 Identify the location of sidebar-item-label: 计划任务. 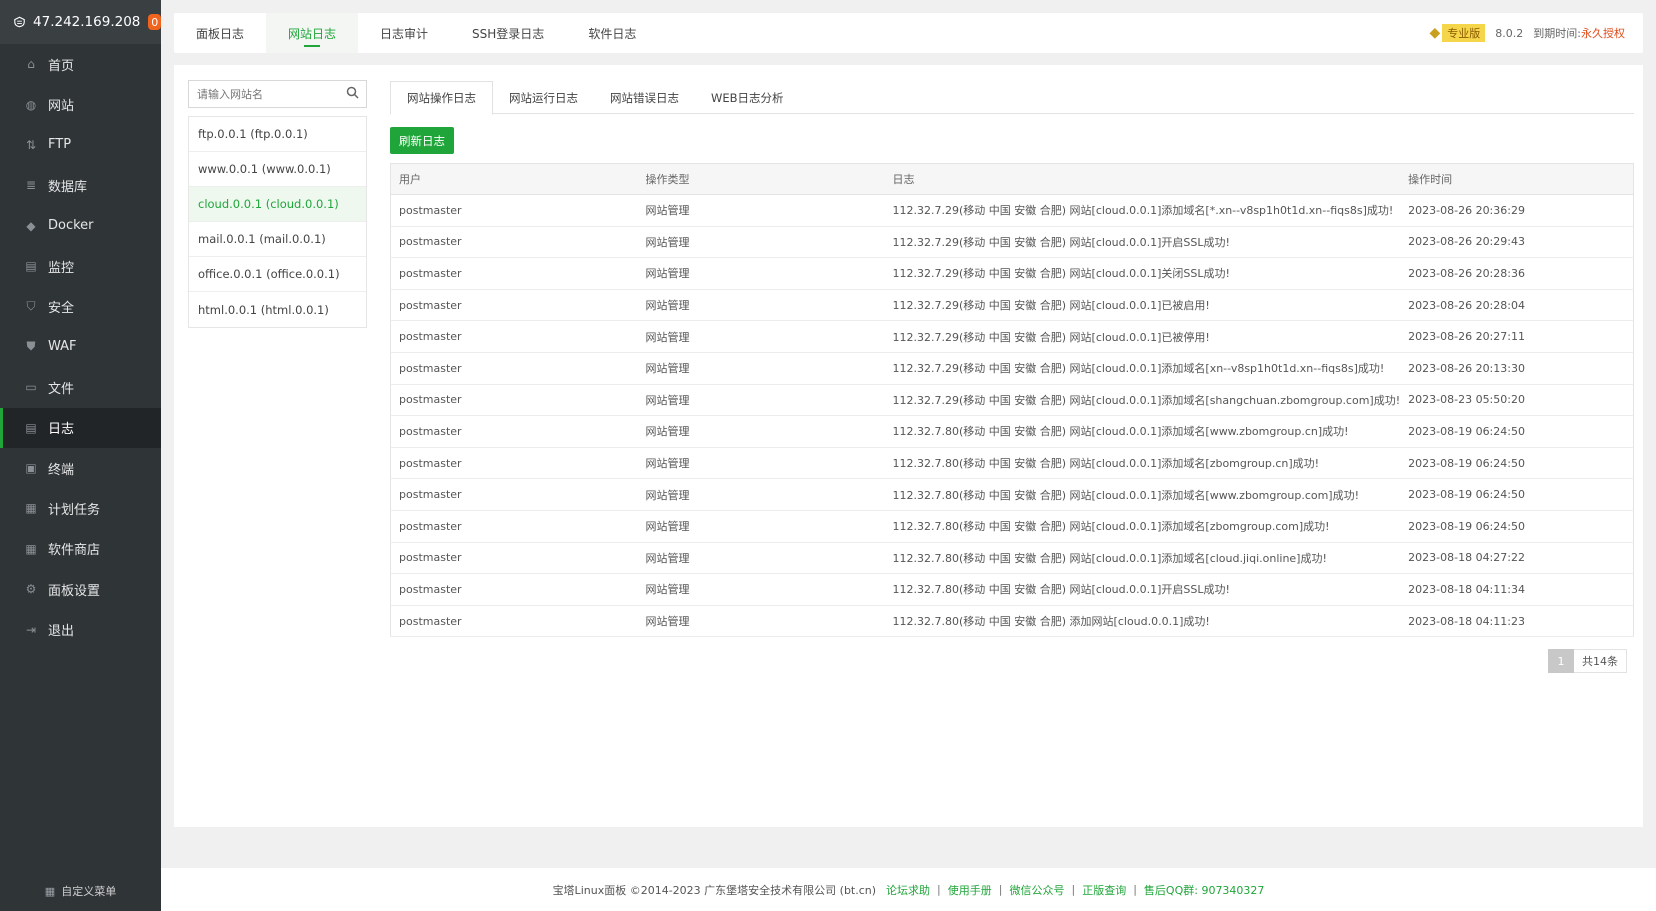
(74, 510).